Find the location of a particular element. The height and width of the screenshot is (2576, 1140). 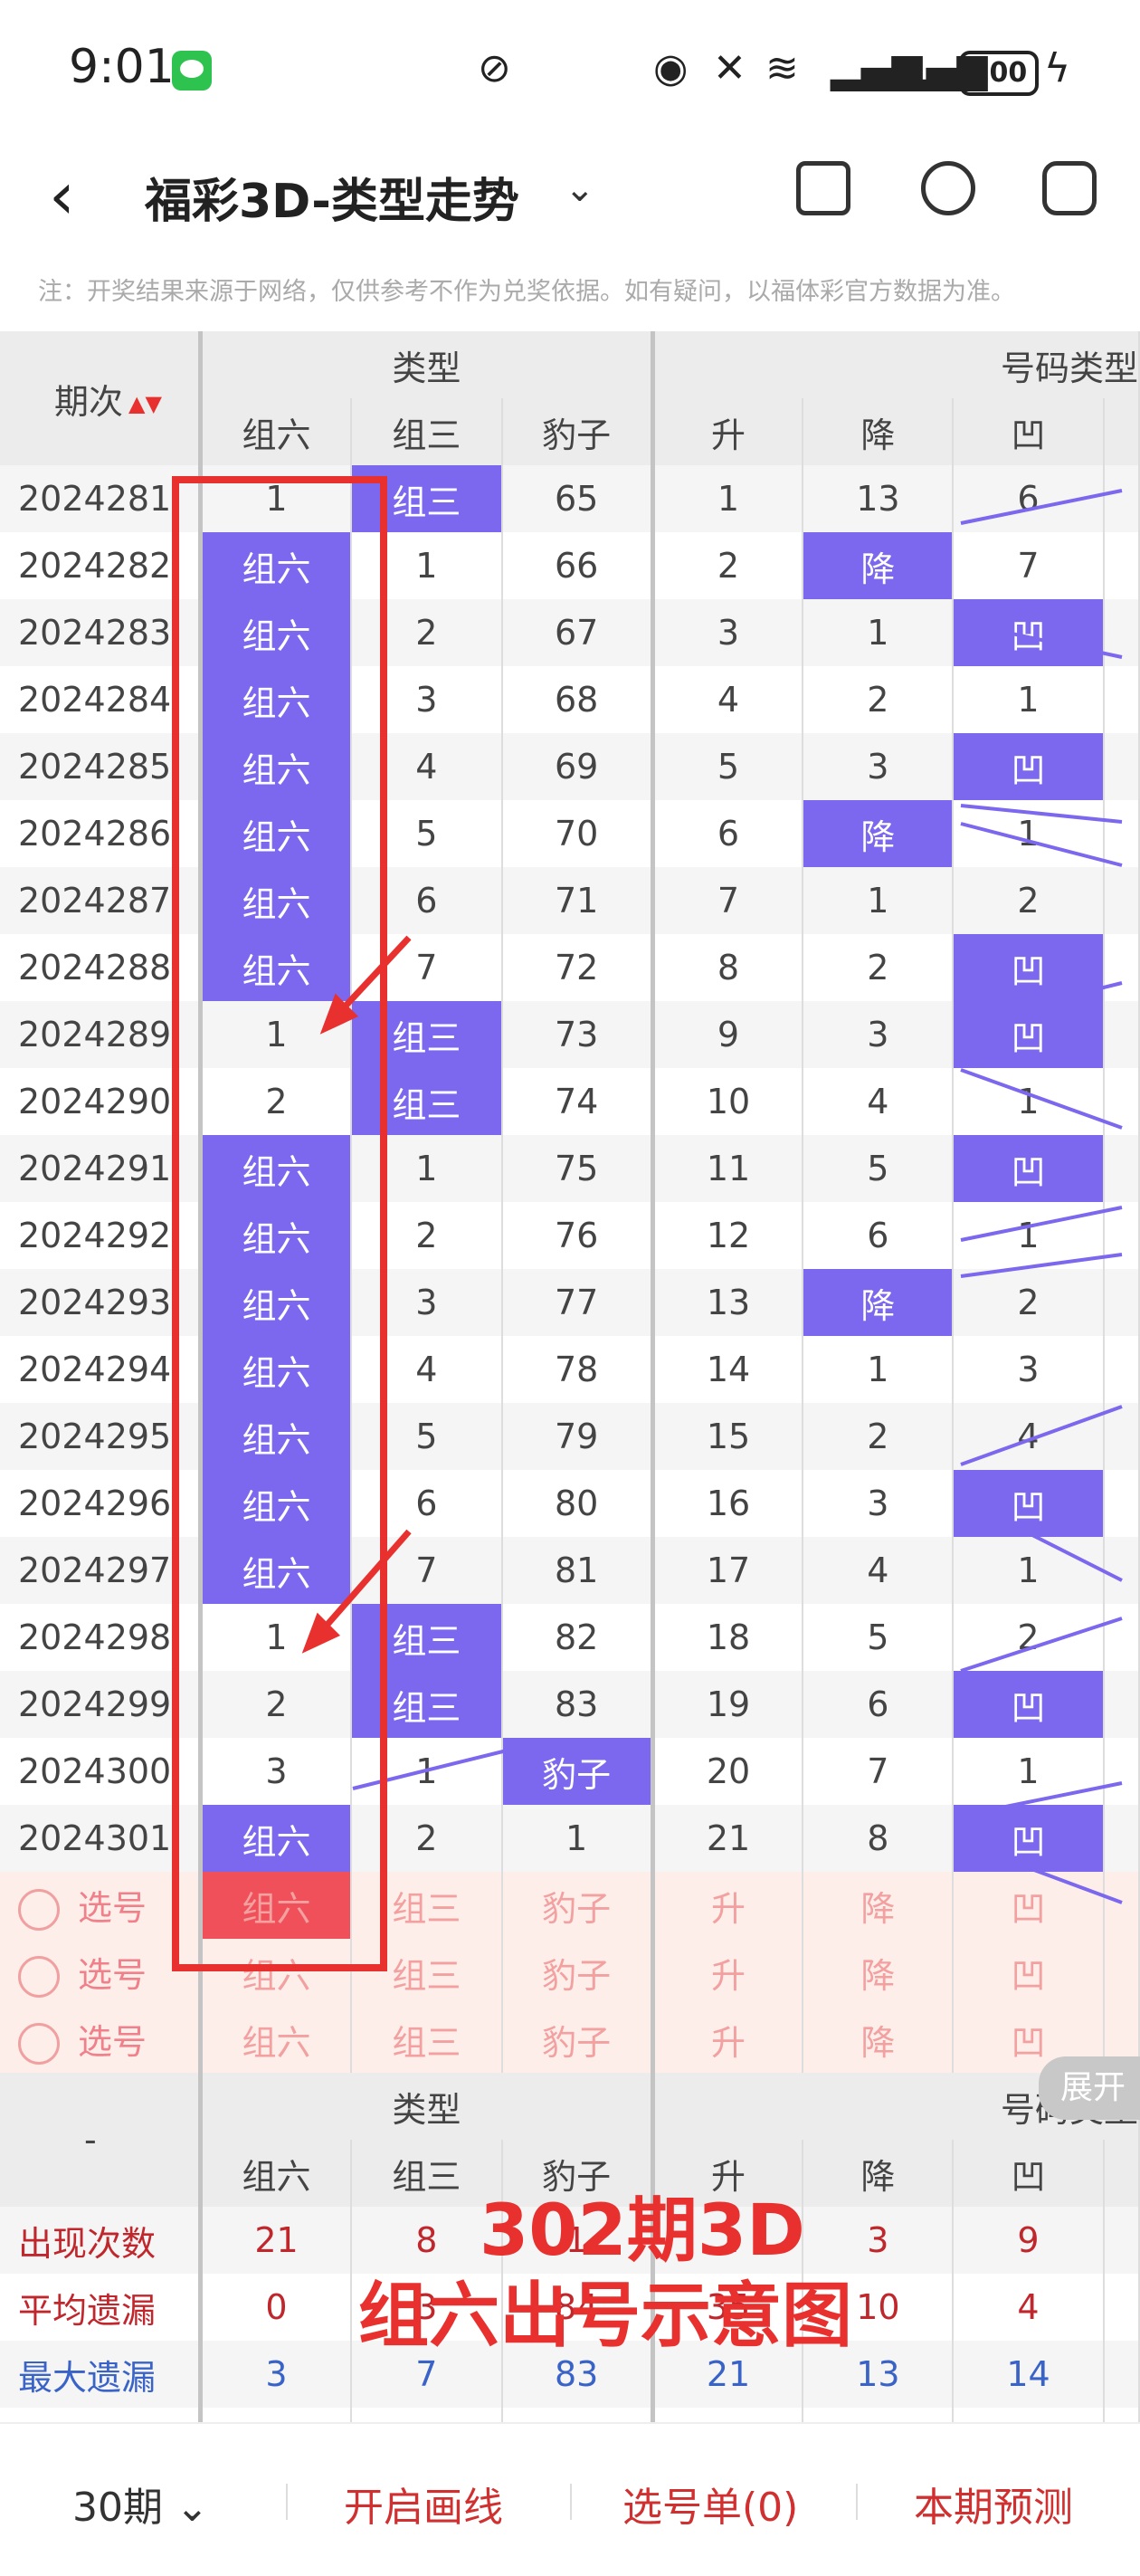

period-id: 2024281 is located at coordinates (91, 499).